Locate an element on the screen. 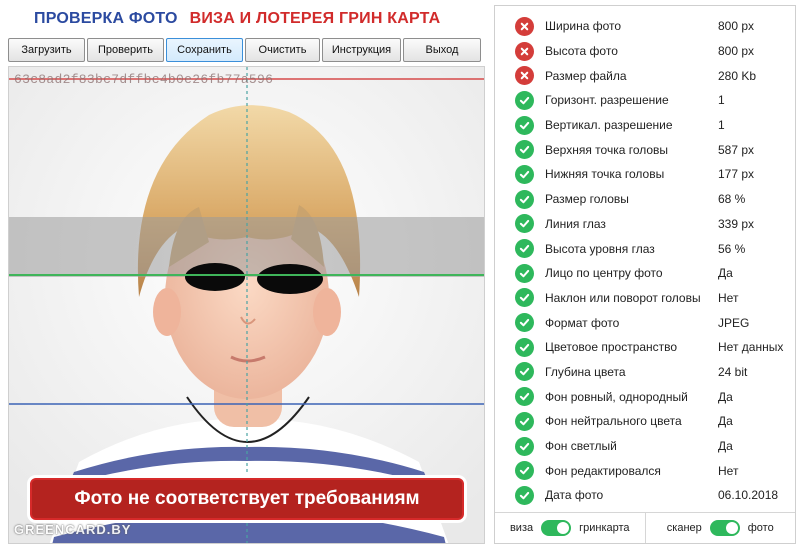 The width and height of the screenshot is (800, 551). check-value: 177 px is located at coordinates (736, 174).